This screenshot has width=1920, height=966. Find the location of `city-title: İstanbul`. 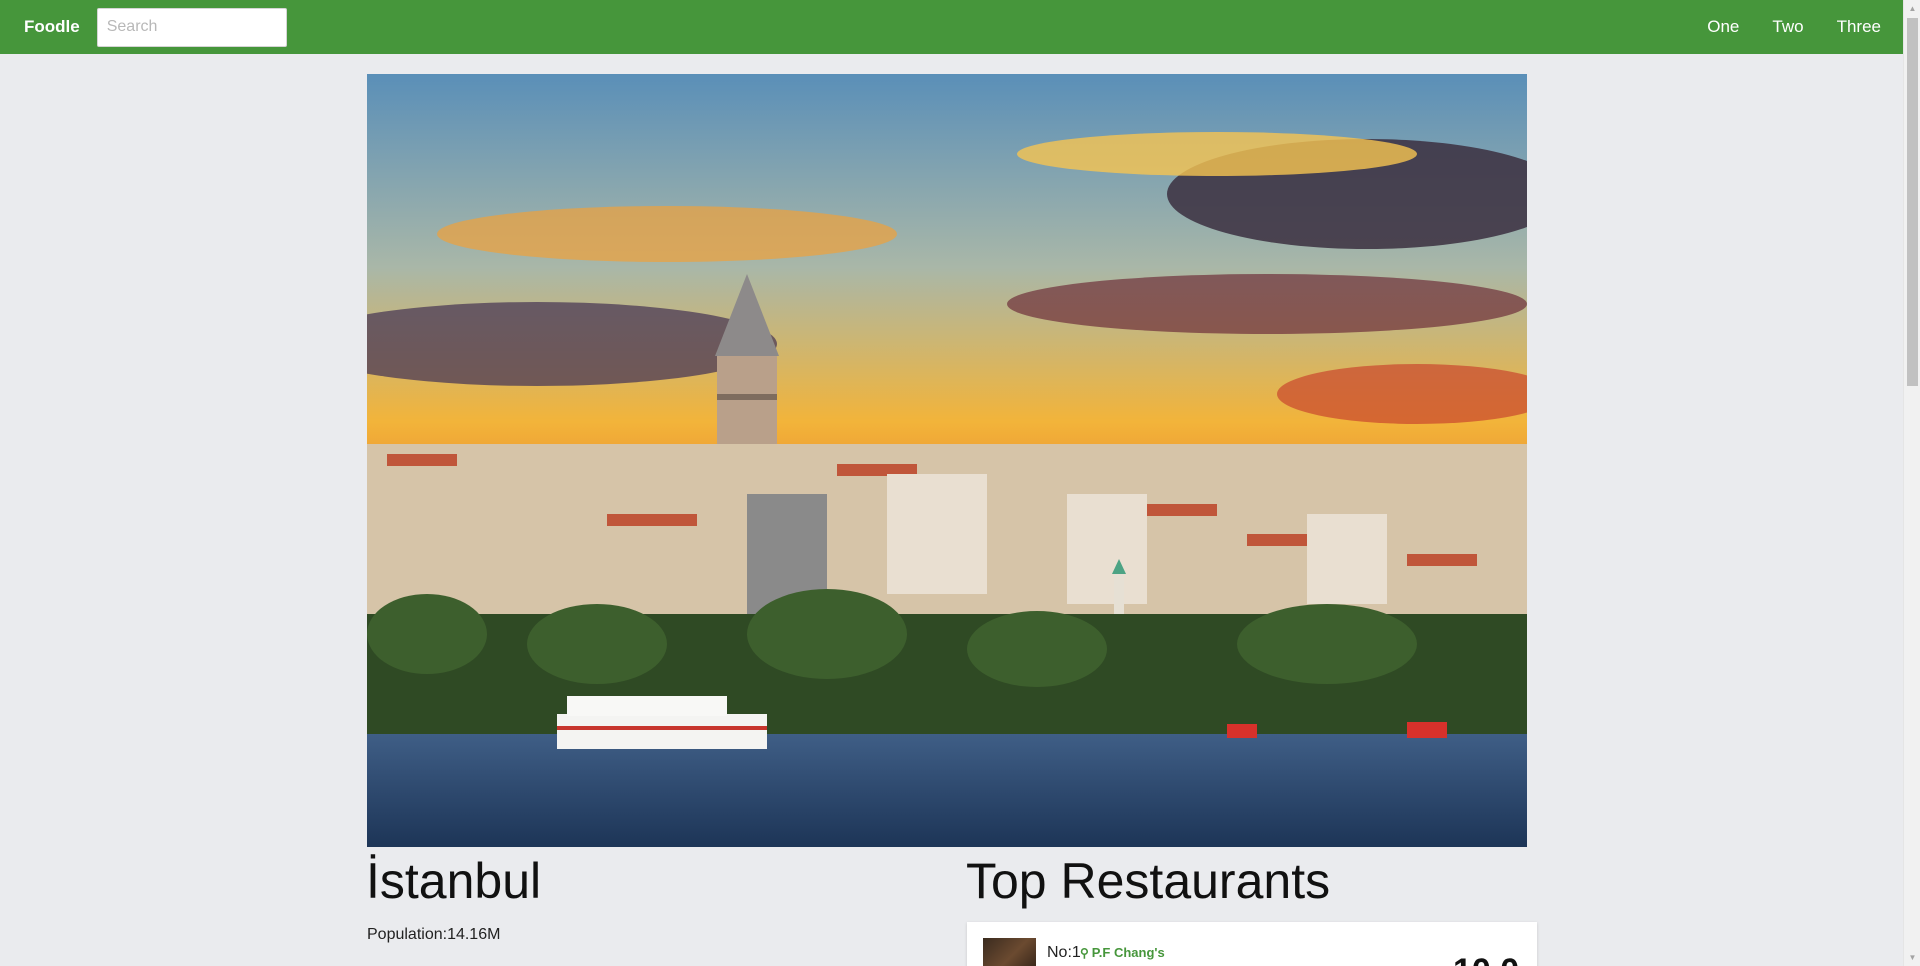

city-title: İstanbul is located at coordinates (454, 881).